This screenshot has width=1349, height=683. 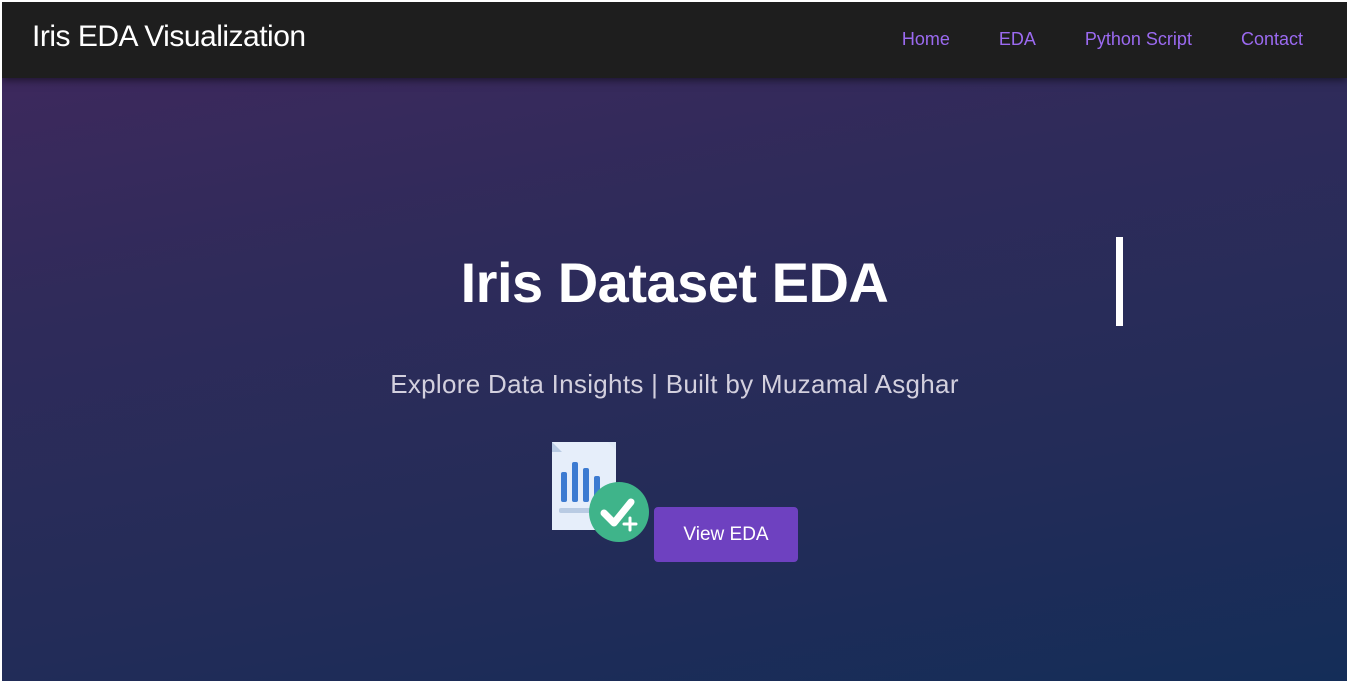 What do you see at coordinates (926, 39) in the screenshot?
I see `nav-link-home: Home` at bounding box center [926, 39].